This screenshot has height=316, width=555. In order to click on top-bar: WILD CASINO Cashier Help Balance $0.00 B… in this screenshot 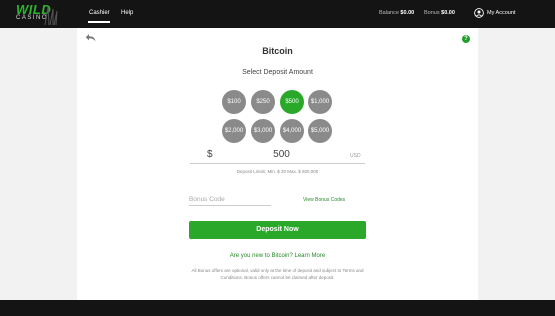, I will do `click(277, 14)`.